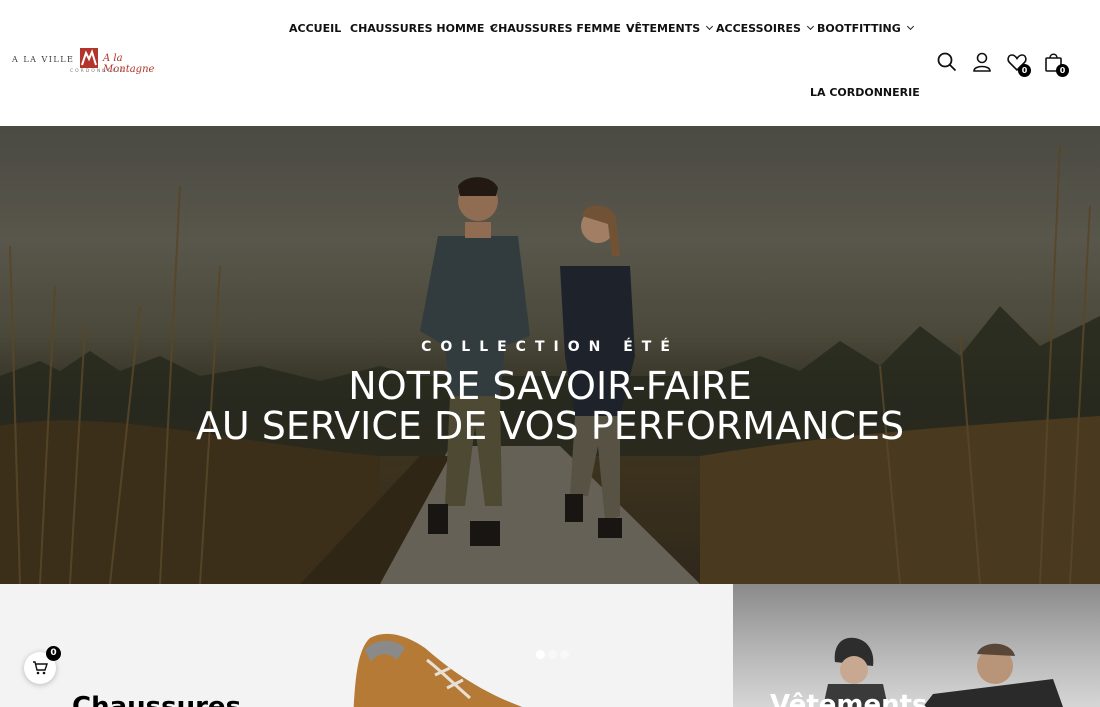 This screenshot has width=1100, height=707. What do you see at coordinates (157, 699) in the screenshot?
I see `category-title-shoes: Chaussures` at bounding box center [157, 699].